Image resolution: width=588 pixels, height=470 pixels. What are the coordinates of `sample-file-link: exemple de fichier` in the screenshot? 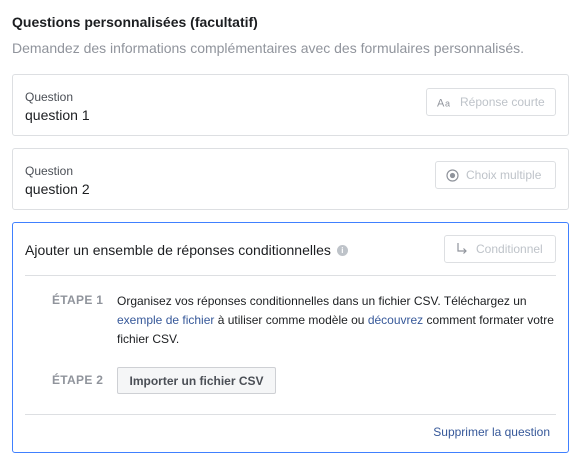 It's located at (165, 320).